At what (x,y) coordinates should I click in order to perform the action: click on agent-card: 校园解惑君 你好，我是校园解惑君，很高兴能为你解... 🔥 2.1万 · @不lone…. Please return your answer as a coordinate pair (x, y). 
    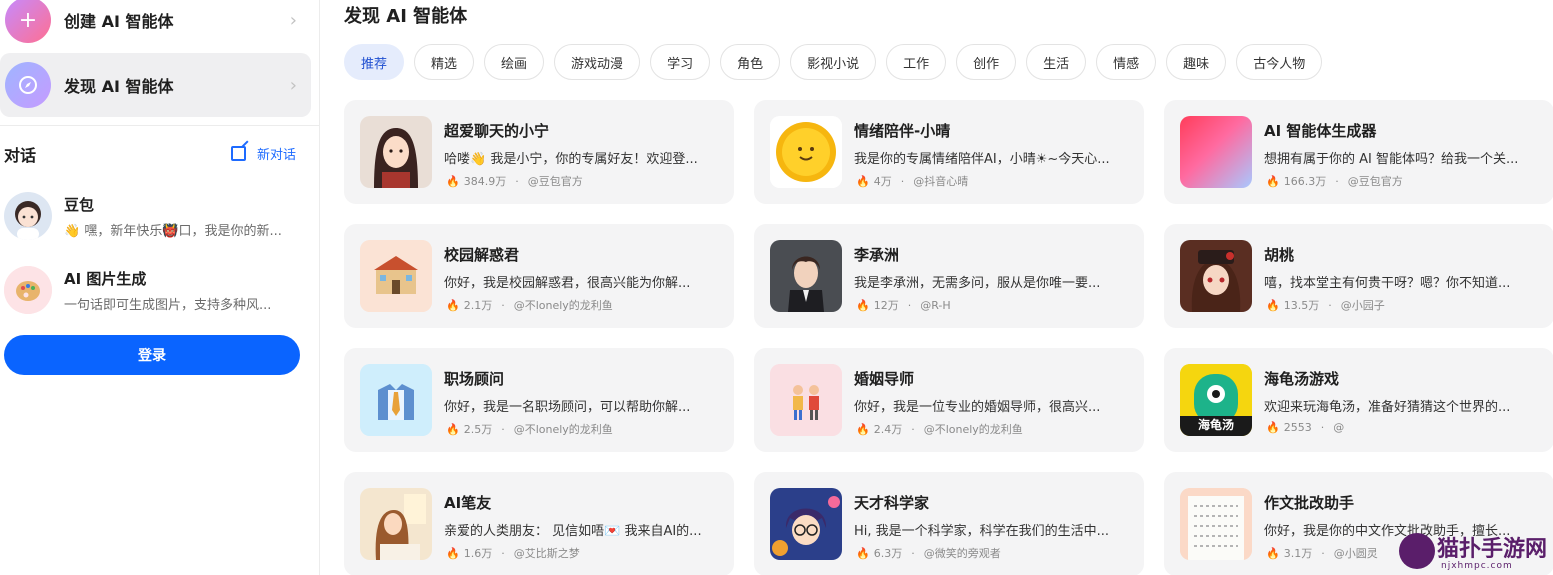
    Looking at the image, I should click on (539, 276).